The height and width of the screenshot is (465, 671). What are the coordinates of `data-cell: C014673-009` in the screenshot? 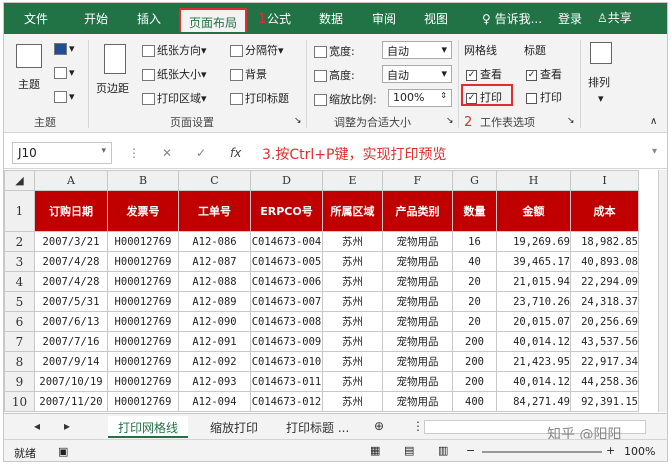 It's located at (286, 341).